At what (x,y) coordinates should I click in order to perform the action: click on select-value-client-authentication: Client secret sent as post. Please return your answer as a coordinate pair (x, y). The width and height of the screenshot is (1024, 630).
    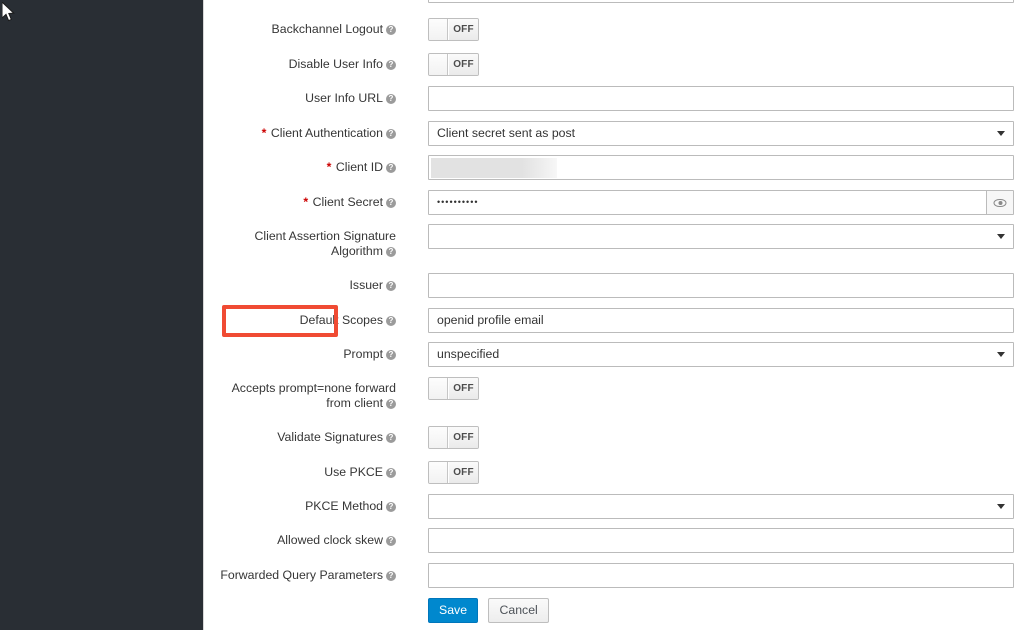
    Looking at the image, I should click on (506, 133).